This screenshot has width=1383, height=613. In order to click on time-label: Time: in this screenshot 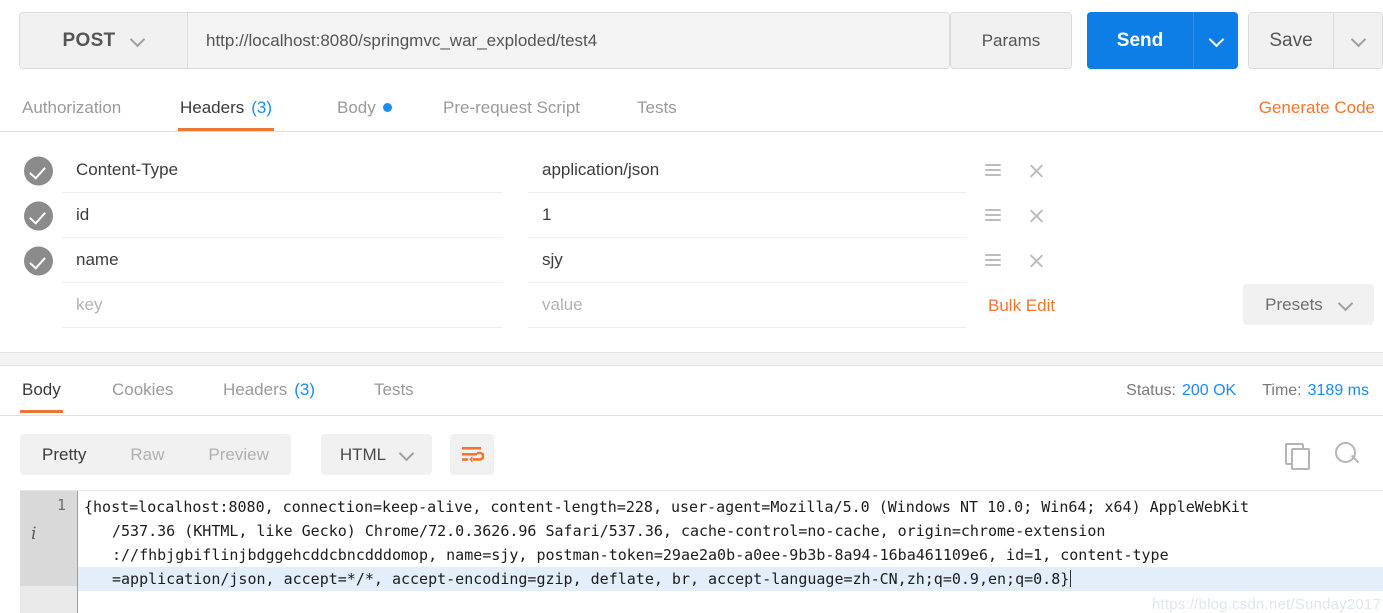, I will do `click(1282, 390)`.